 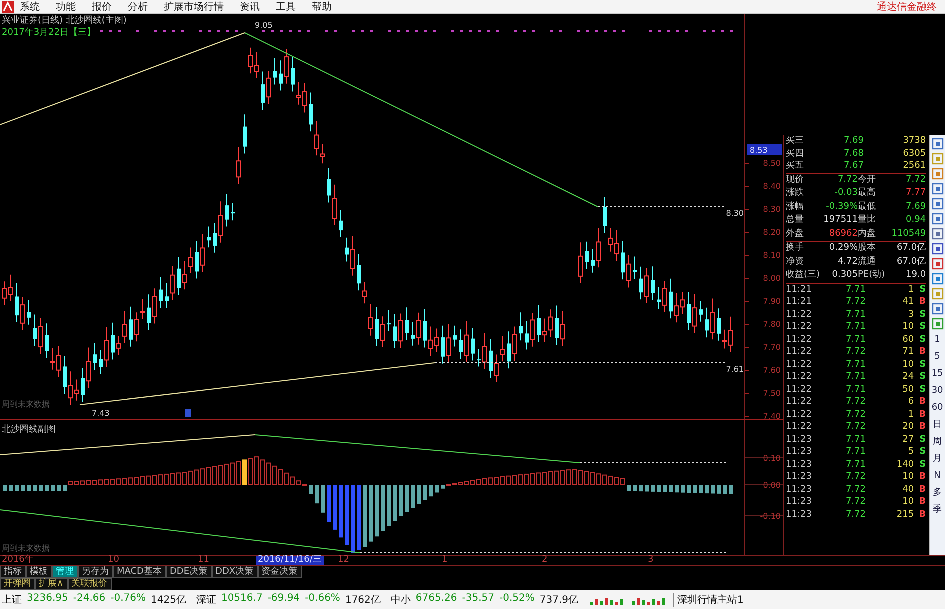 What do you see at coordinates (795, 166) in the screenshot?
I see `quote-label: 买五` at bounding box center [795, 166].